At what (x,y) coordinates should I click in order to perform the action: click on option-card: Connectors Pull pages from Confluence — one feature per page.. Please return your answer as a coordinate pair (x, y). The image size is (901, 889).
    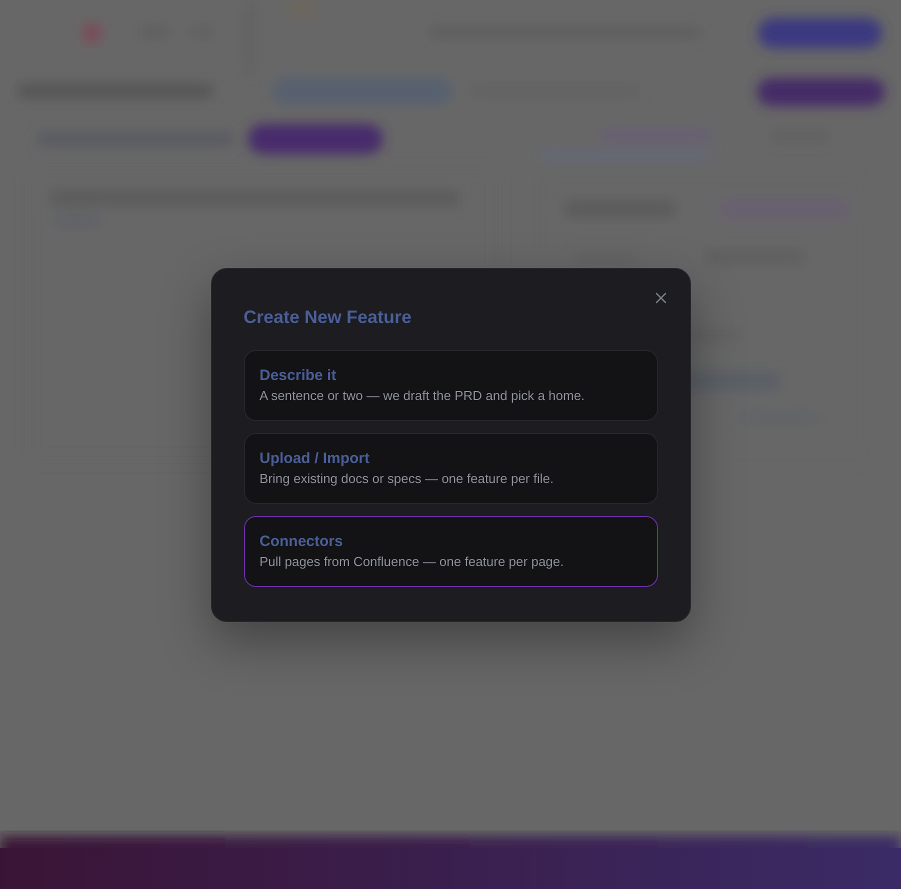
    Looking at the image, I should click on (451, 551).